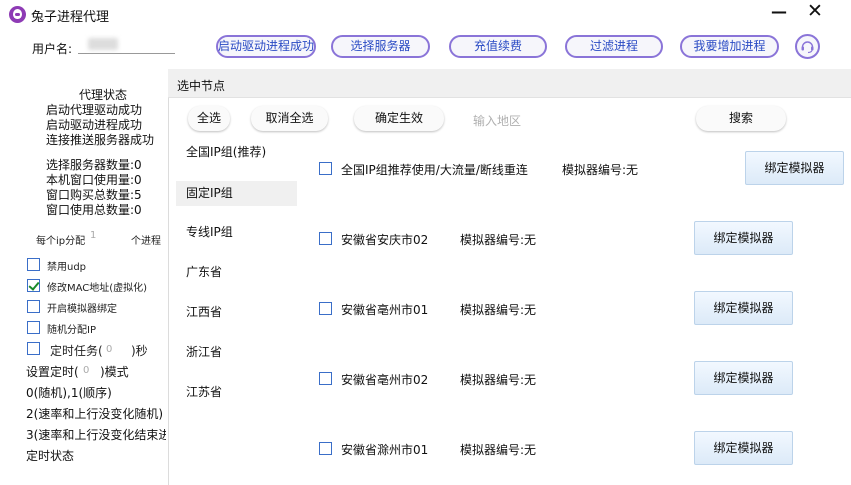 The image size is (851, 485). Describe the element at coordinates (236, 312) in the screenshot. I see `group-item-jiangxi: 江西省` at that location.